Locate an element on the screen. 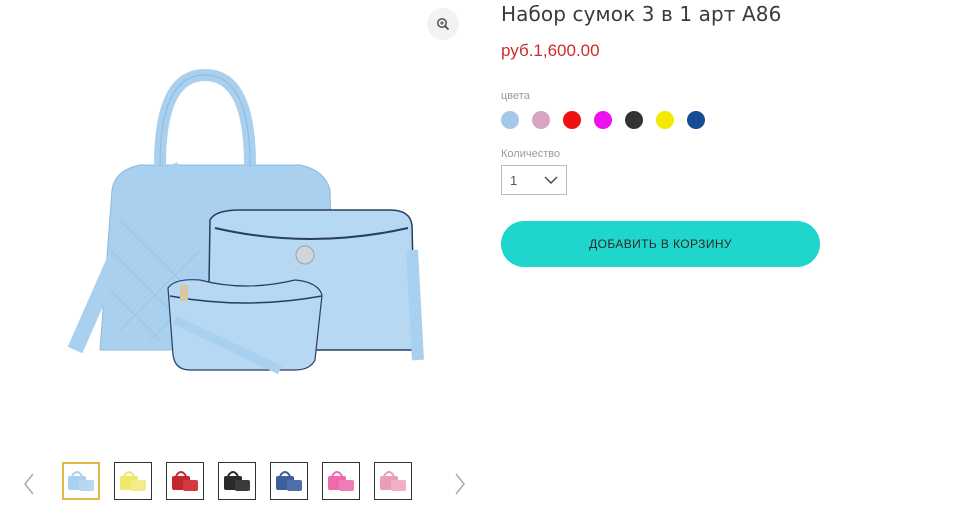 This screenshot has width=976, height=519. chevron-right-icon is located at coordinates (460, 484).